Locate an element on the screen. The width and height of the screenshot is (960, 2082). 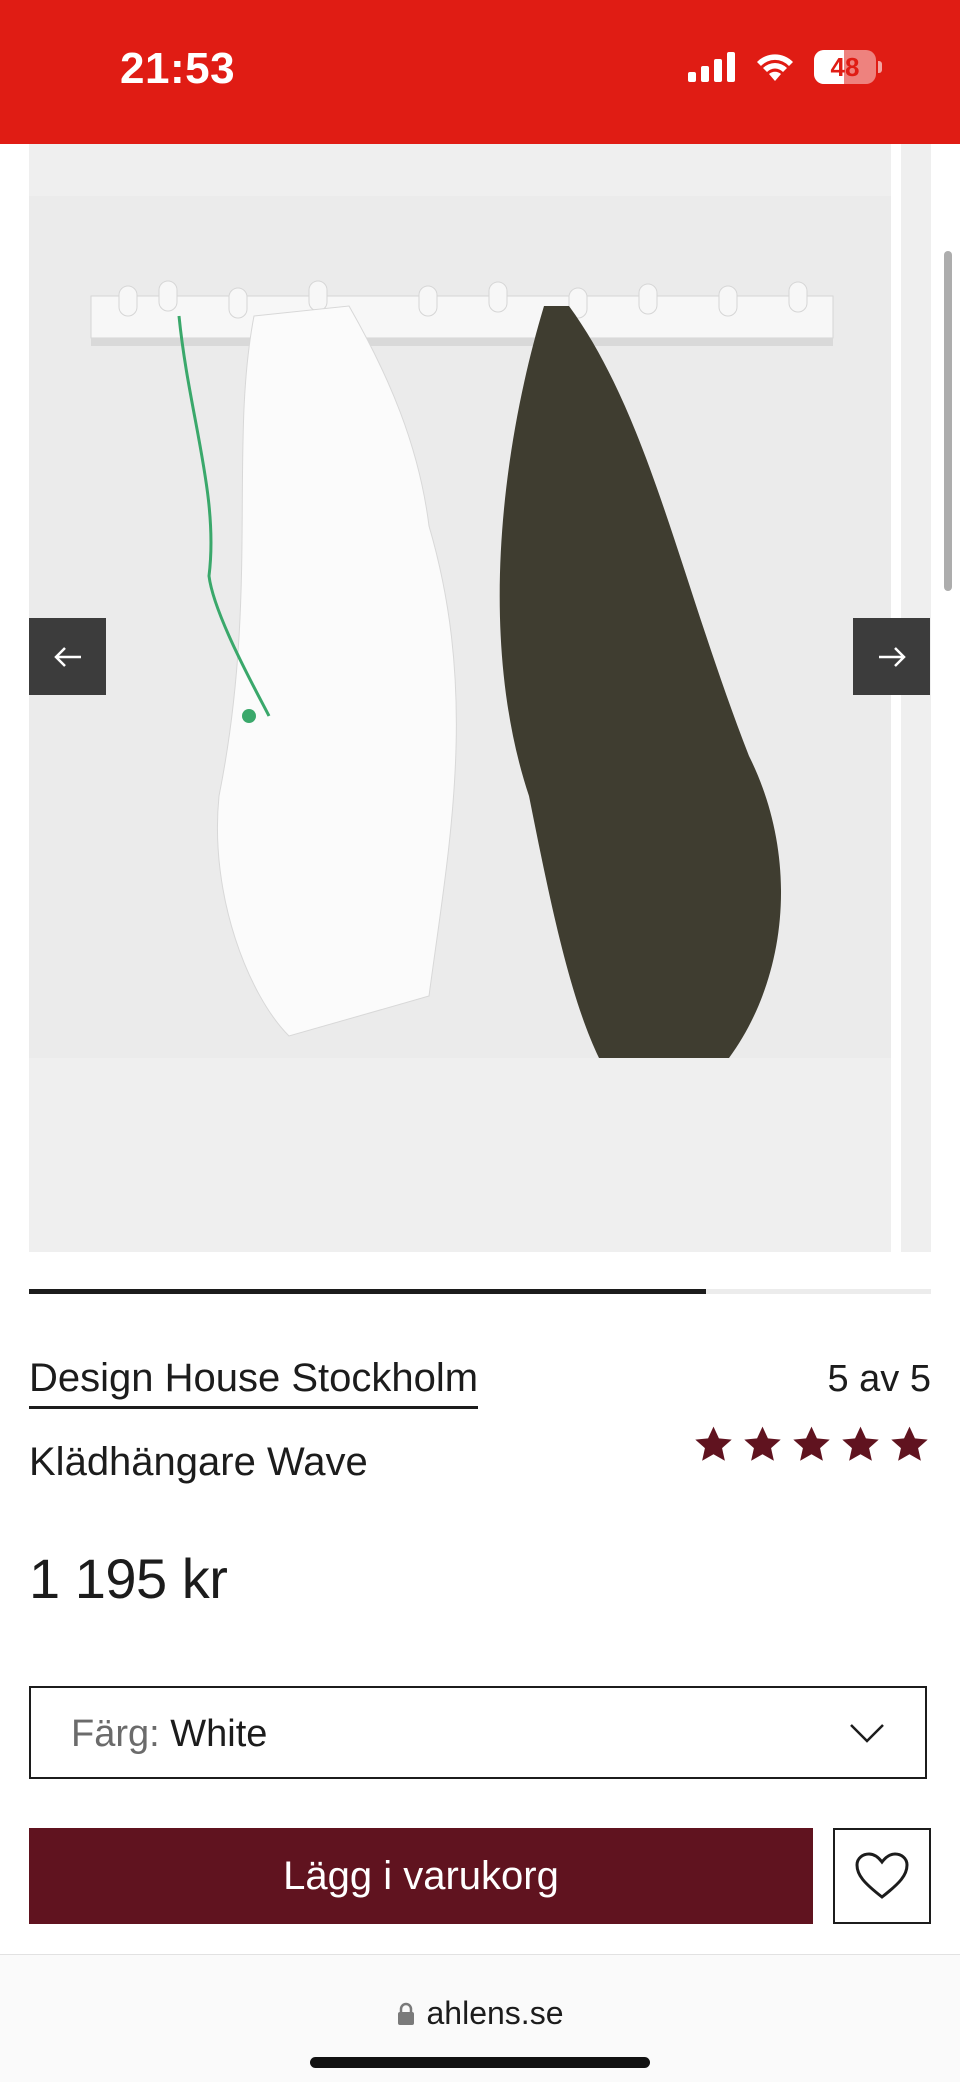
gallery-prev-button is located at coordinates (67, 656).